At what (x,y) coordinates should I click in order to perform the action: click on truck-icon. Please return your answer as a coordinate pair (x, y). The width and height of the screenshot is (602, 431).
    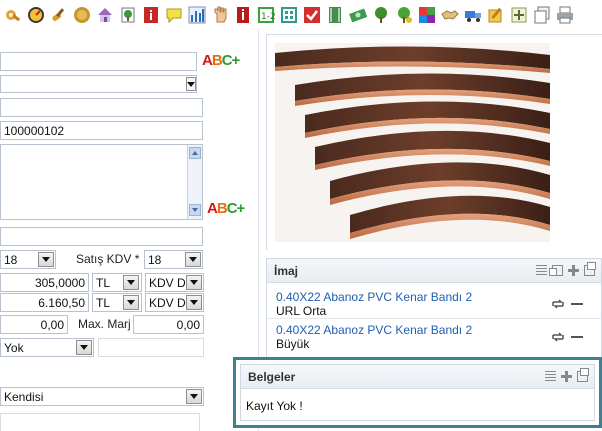
    Looking at the image, I should click on (473, 15).